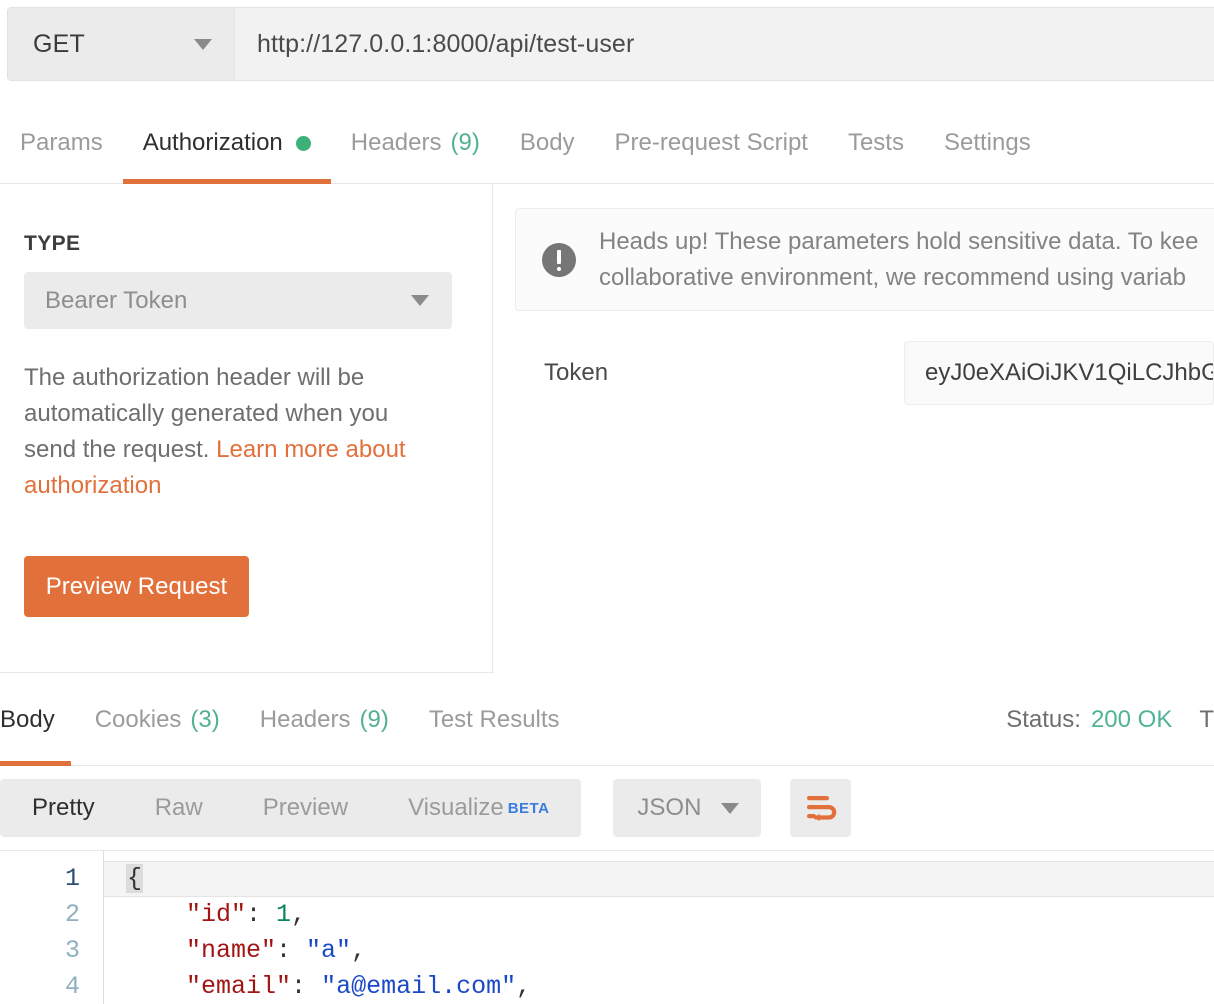 The height and width of the screenshot is (1004, 1214). Describe the element at coordinates (72, 914) in the screenshot. I see `line-number: 2` at that location.